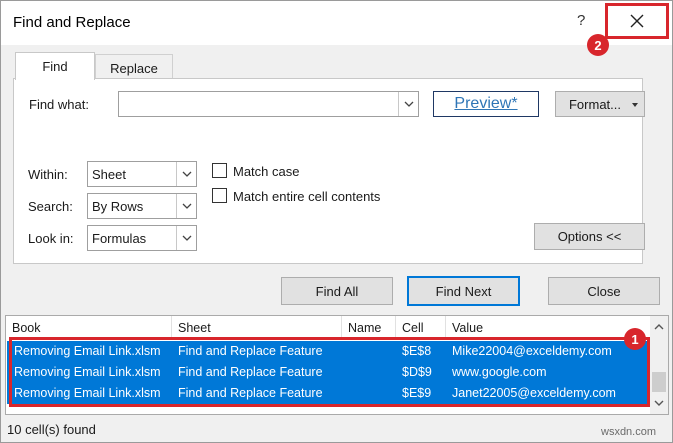 This screenshot has height=443, width=673. Describe the element at coordinates (268, 104) in the screenshot. I see `find-what-input` at that location.